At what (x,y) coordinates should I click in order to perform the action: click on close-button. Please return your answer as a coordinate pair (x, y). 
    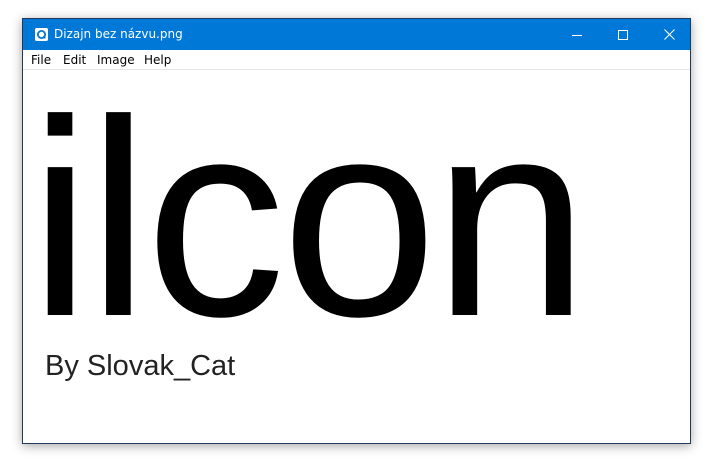
    Looking at the image, I should click on (668, 34).